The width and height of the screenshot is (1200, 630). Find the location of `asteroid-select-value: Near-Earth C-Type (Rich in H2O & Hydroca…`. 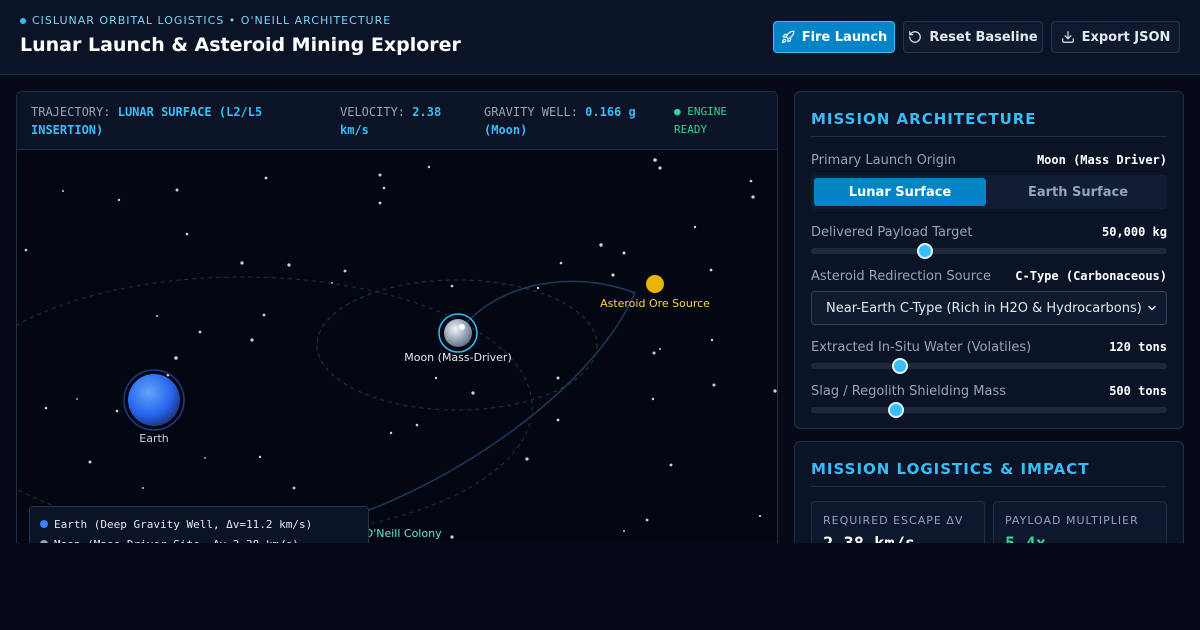

asteroid-select-value: Near-Earth C-Type (Rich in H2O & Hydroca… is located at coordinates (984, 308).